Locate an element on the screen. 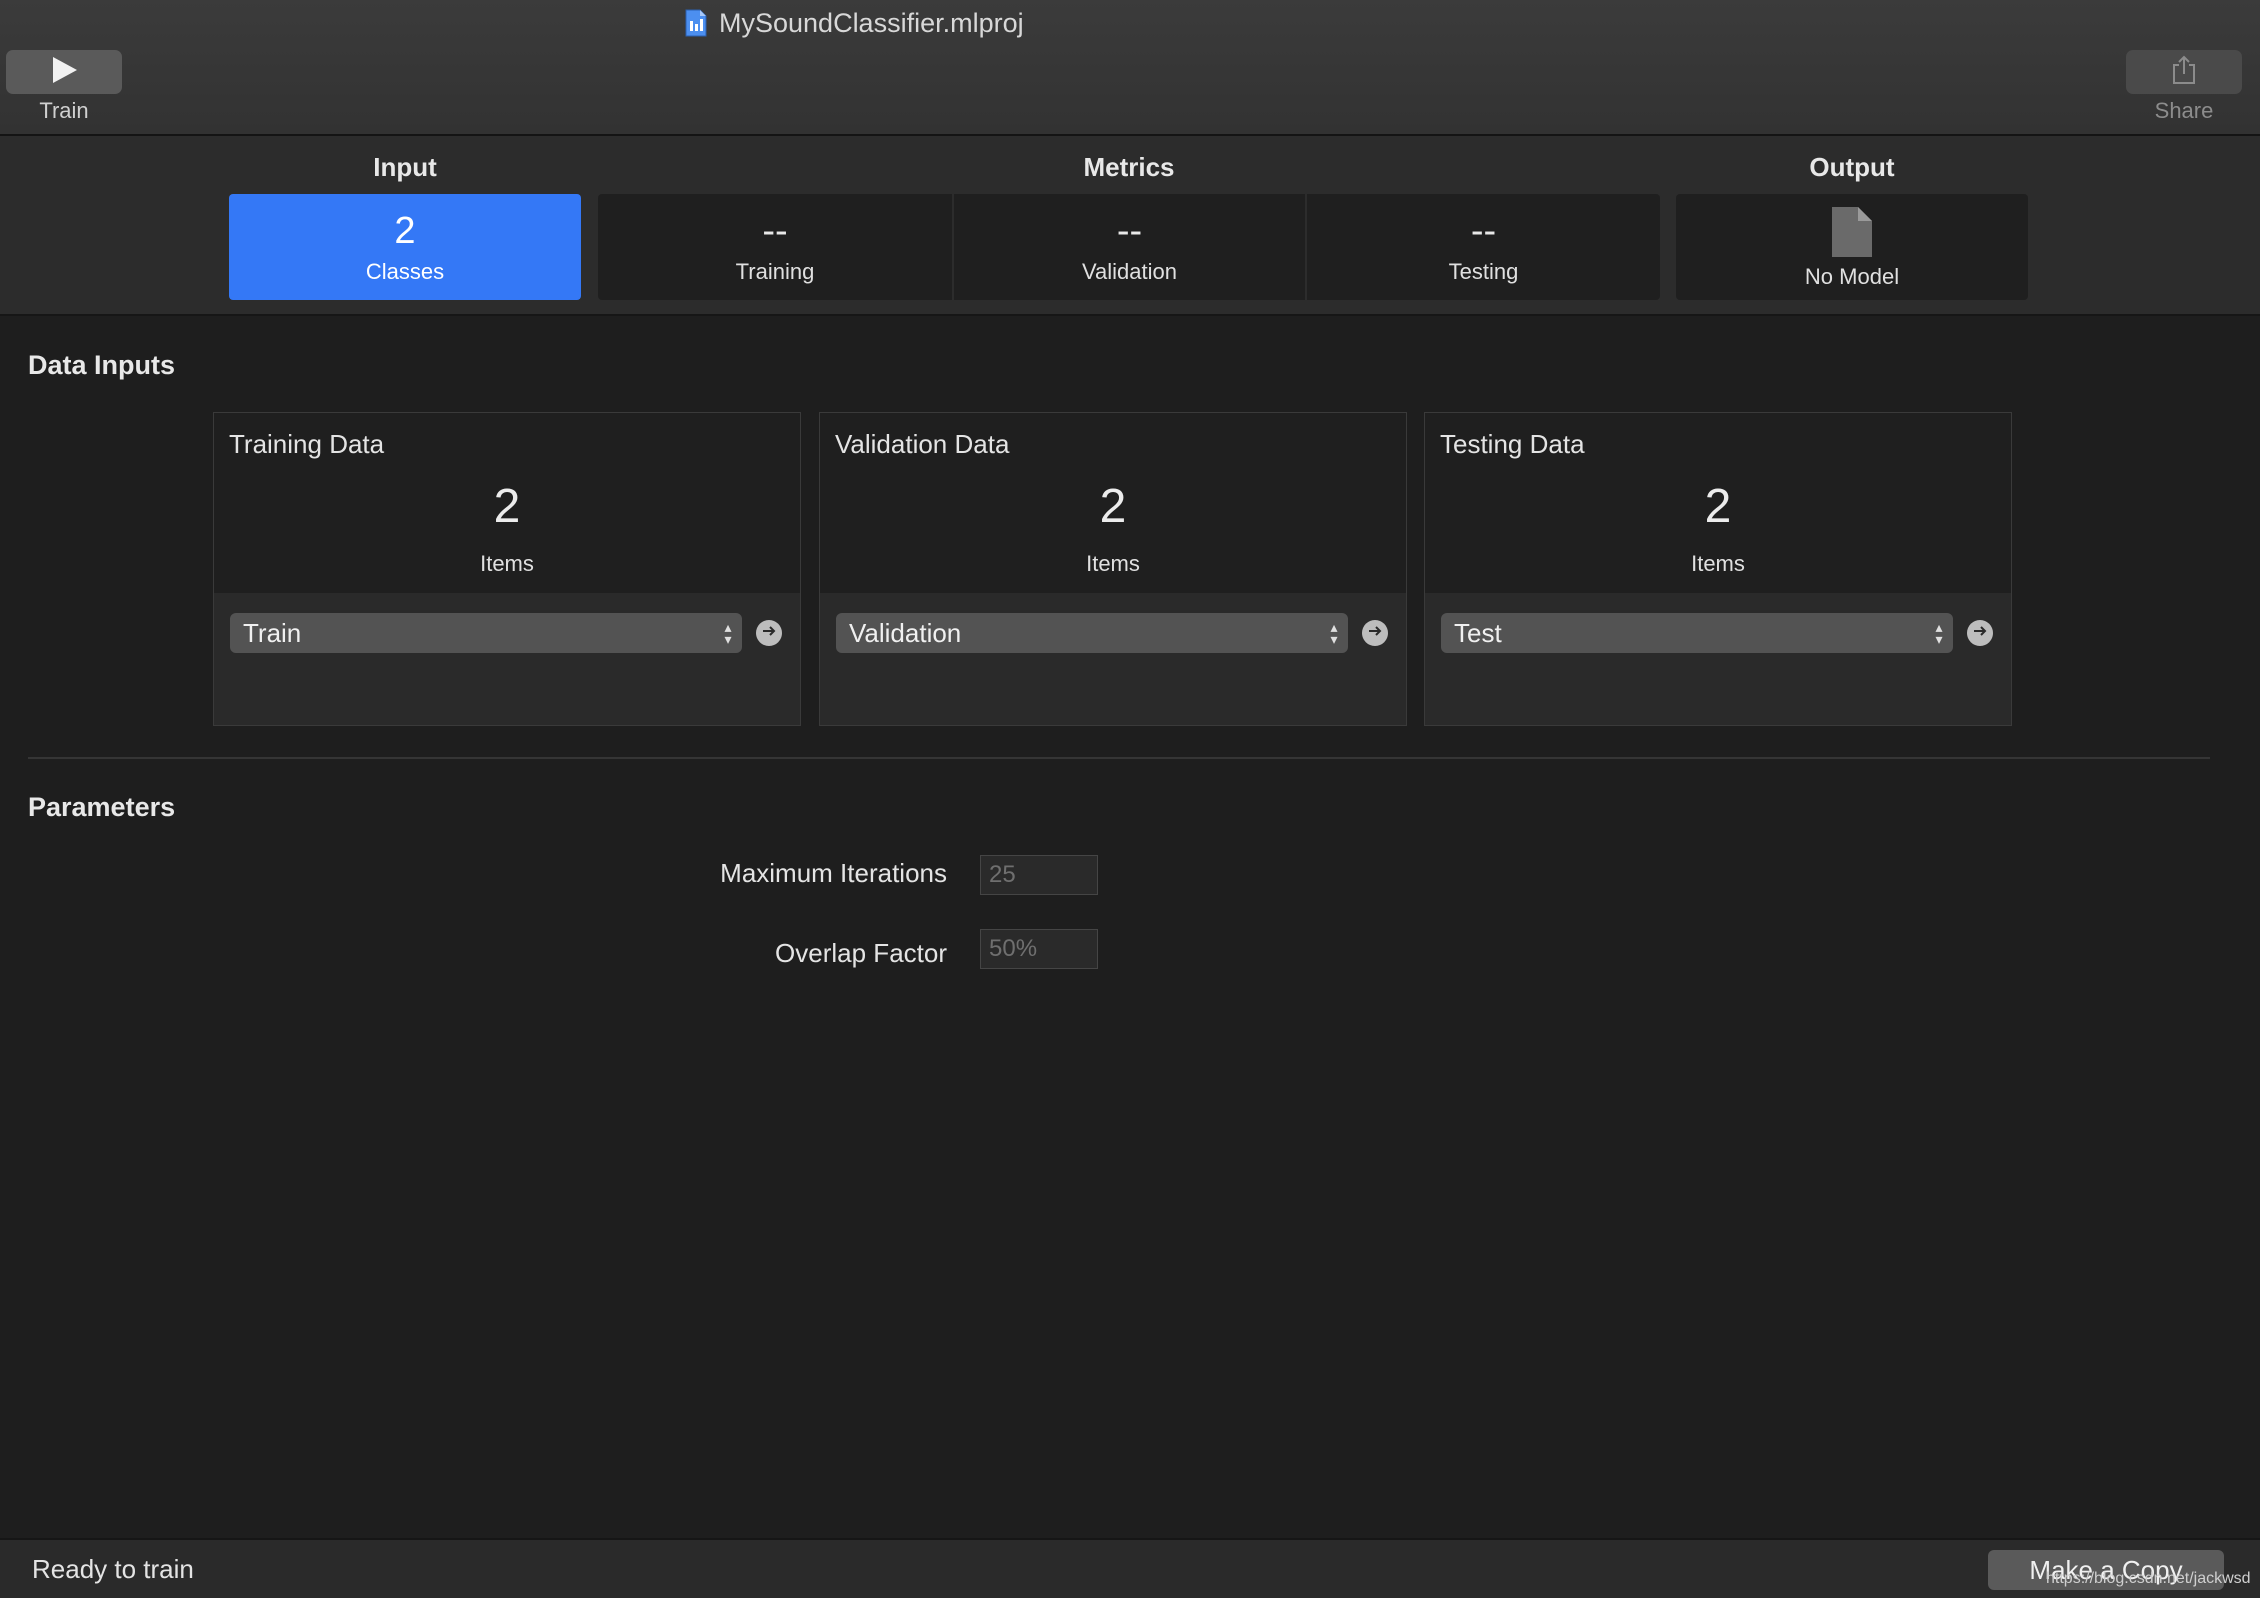 The width and height of the screenshot is (2260, 1598). window-title-text: MySoundClassifier.mlproj is located at coordinates (871, 22).